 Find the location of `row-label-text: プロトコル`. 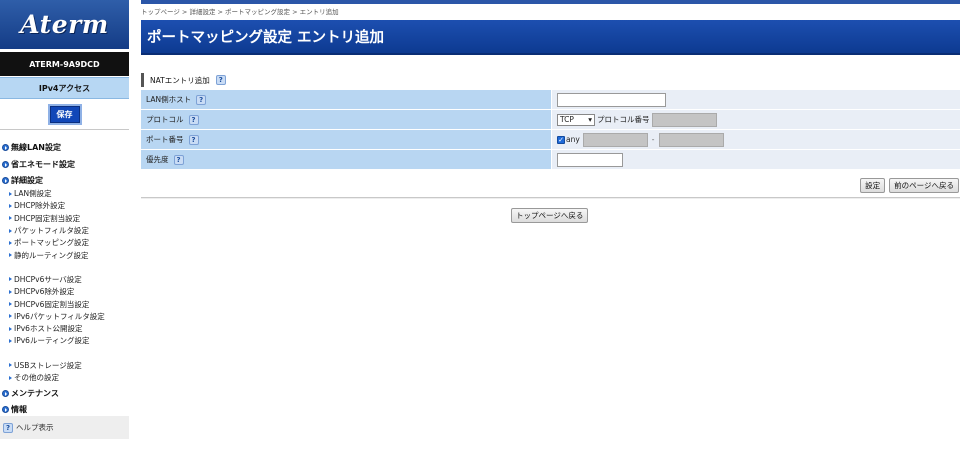

row-label-text: プロトコル is located at coordinates (165, 119).